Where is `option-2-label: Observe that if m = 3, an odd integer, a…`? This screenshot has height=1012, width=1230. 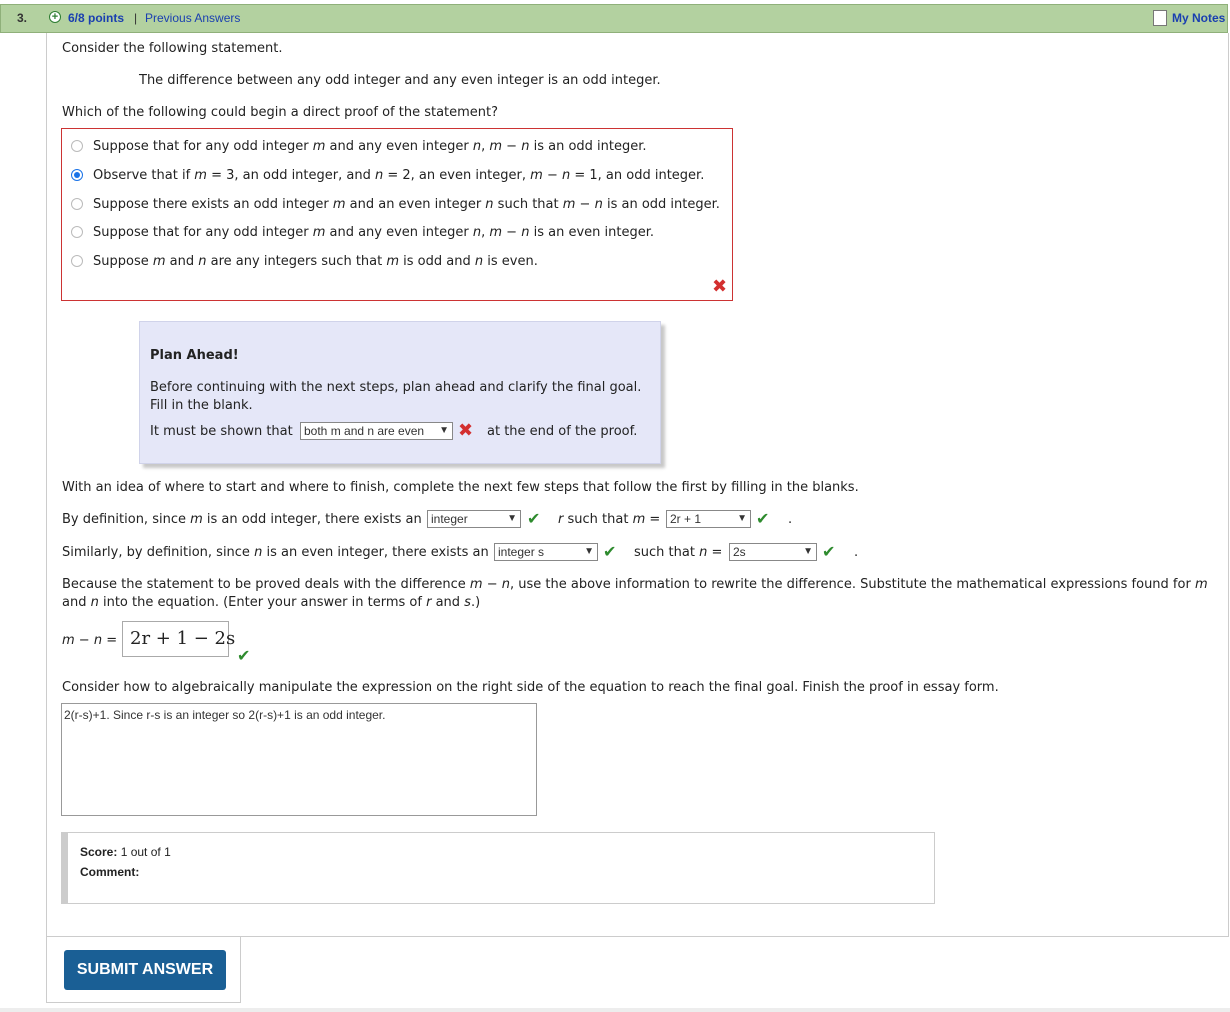
option-2-label: Observe that if m = 3, an odd integer, a… is located at coordinates (399, 175).